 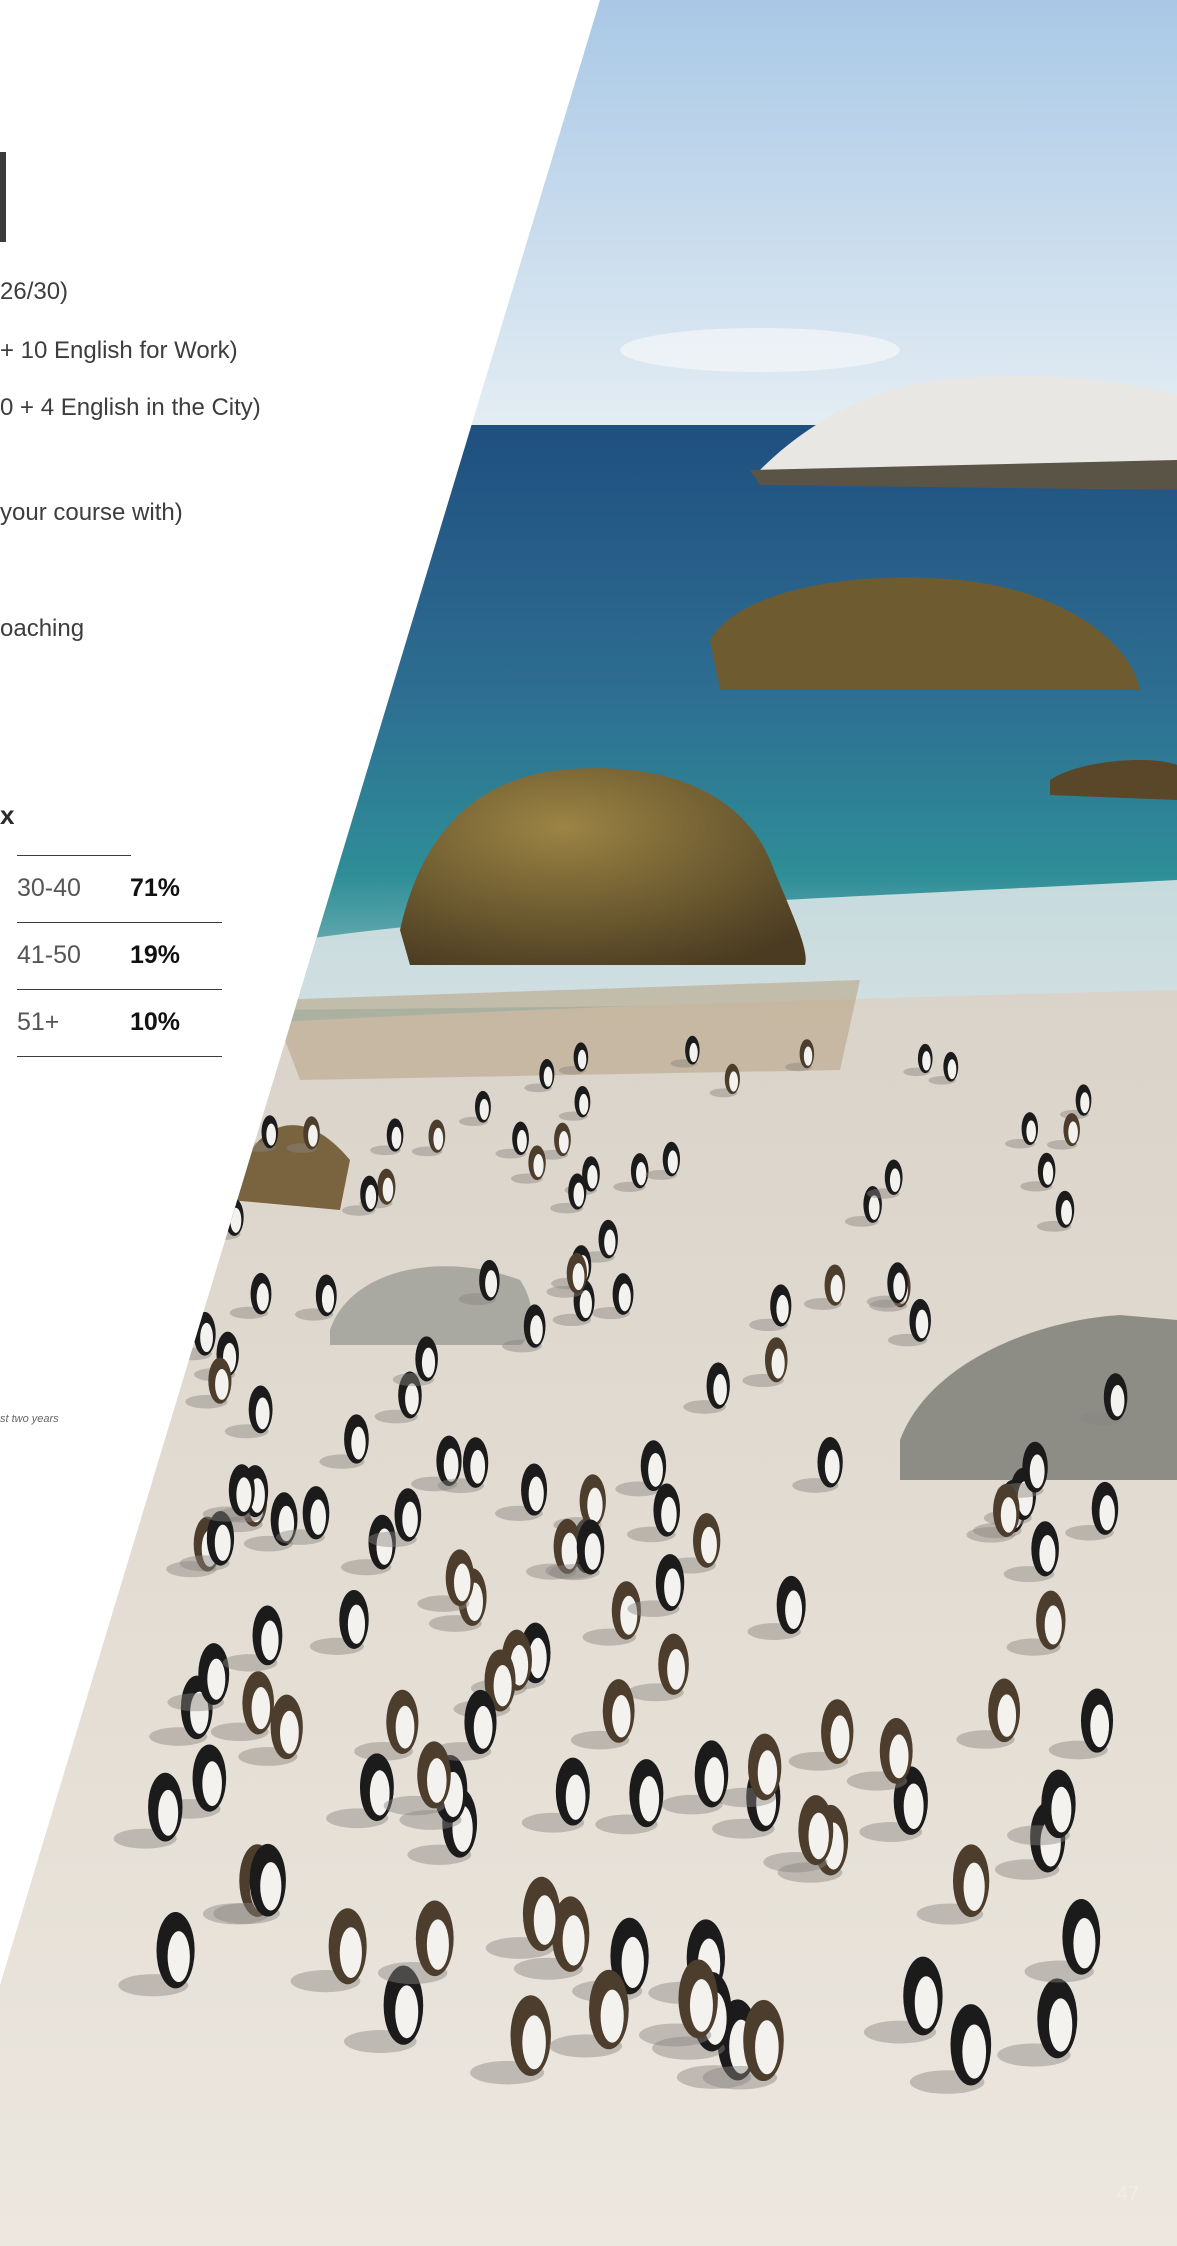 What do you see at coordinates (155, 888) in the screenshot?
I see `age-percent: 71%` at bounding box center [155, 888].